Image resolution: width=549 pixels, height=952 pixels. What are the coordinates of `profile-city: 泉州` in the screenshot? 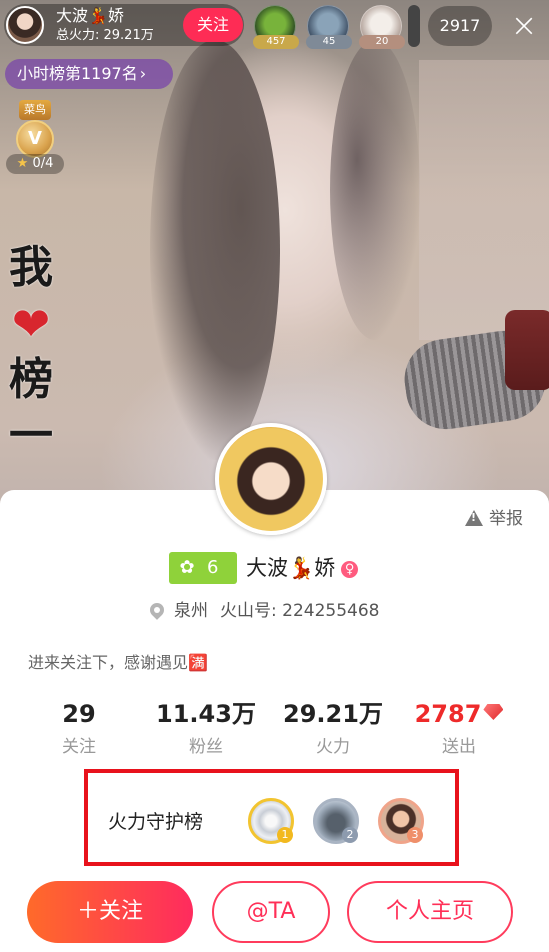 It's located at (191, 611).